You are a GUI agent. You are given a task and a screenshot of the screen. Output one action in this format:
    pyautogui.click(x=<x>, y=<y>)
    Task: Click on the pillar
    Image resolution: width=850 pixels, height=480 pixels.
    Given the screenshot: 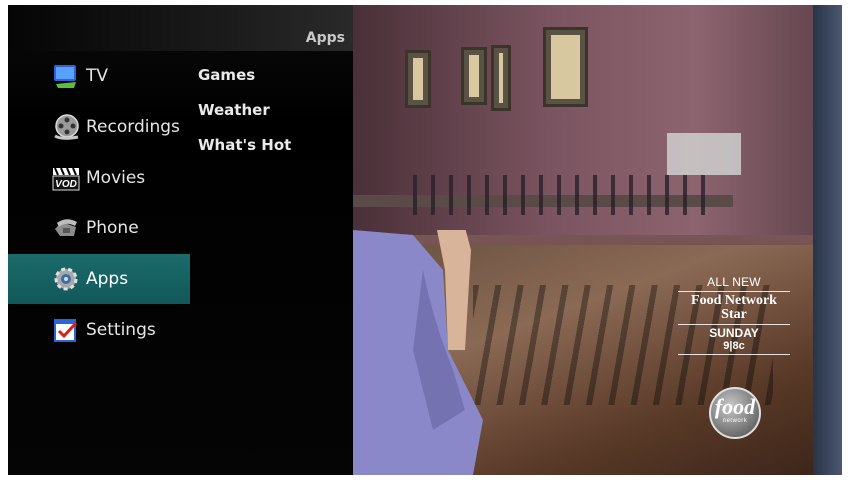 What is the action you would take?
    pyautogui.click(x=827, y=240)
    